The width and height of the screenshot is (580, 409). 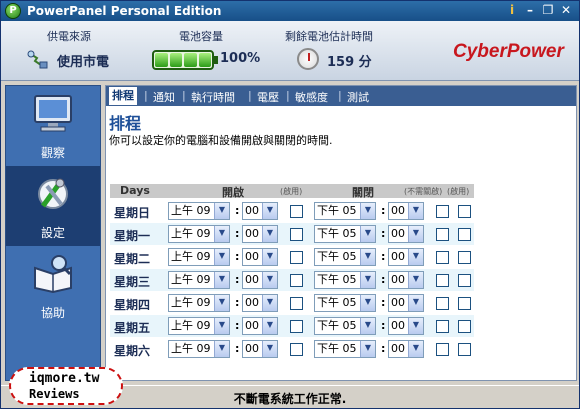 I want to click on tab-voltage: 電壓, so click(x=268, y=97).